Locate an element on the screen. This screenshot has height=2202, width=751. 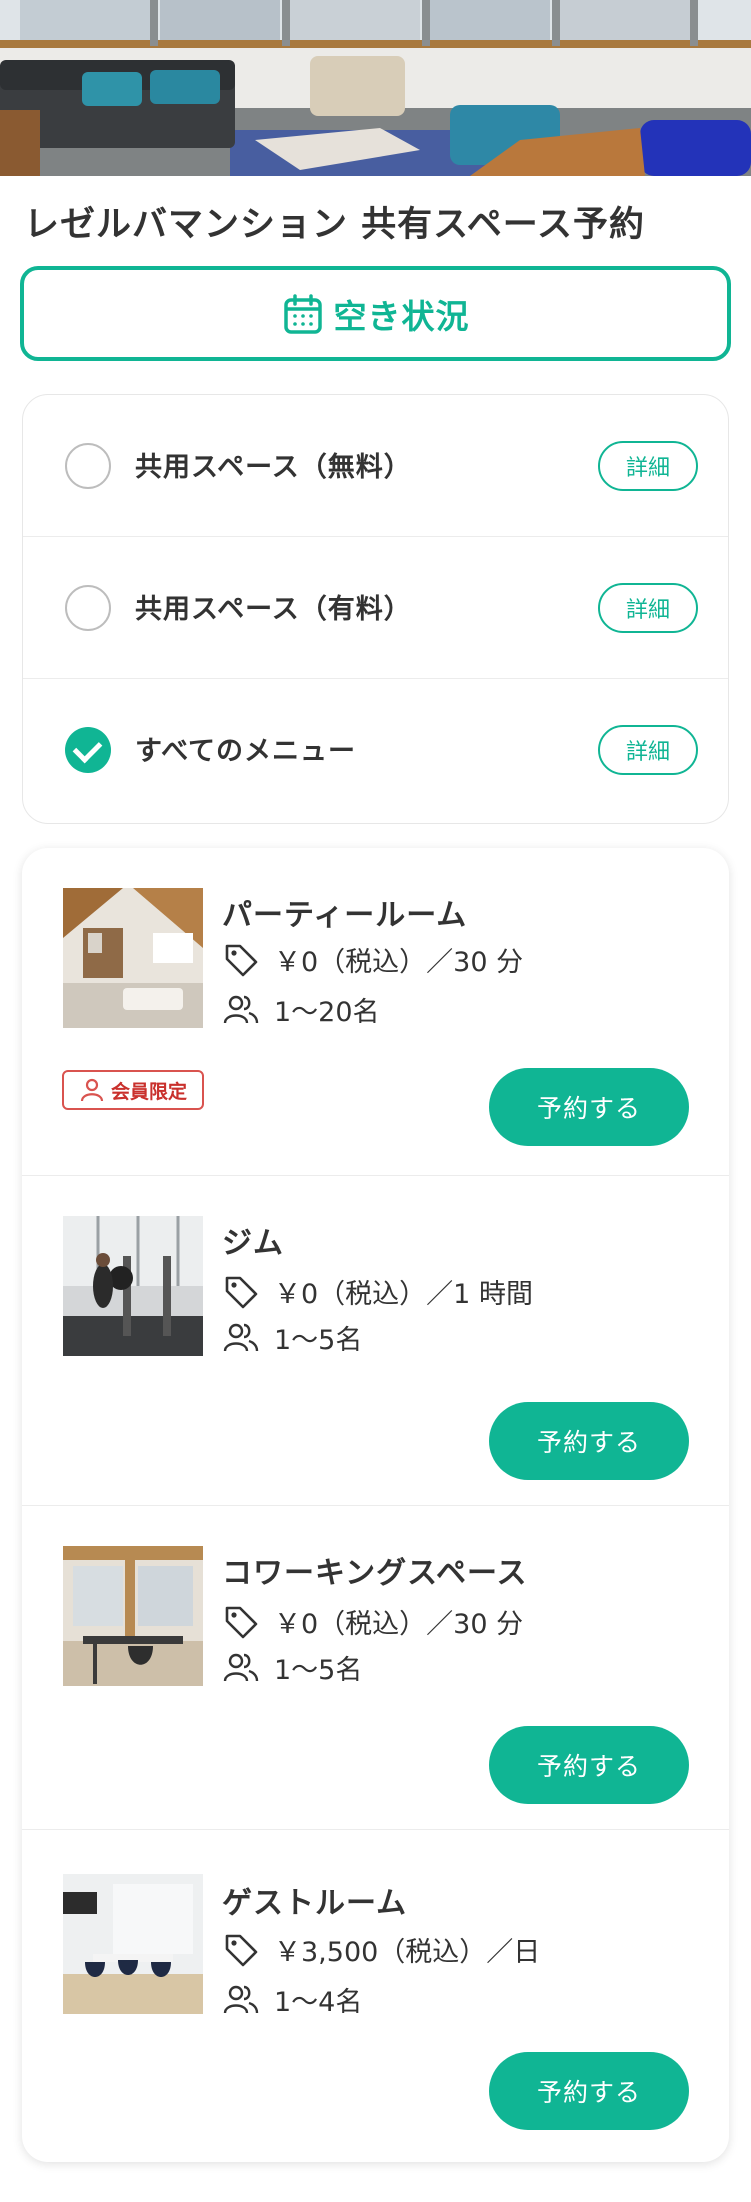
badge-label: 会員限定 is located at coordinates (148, 1091).